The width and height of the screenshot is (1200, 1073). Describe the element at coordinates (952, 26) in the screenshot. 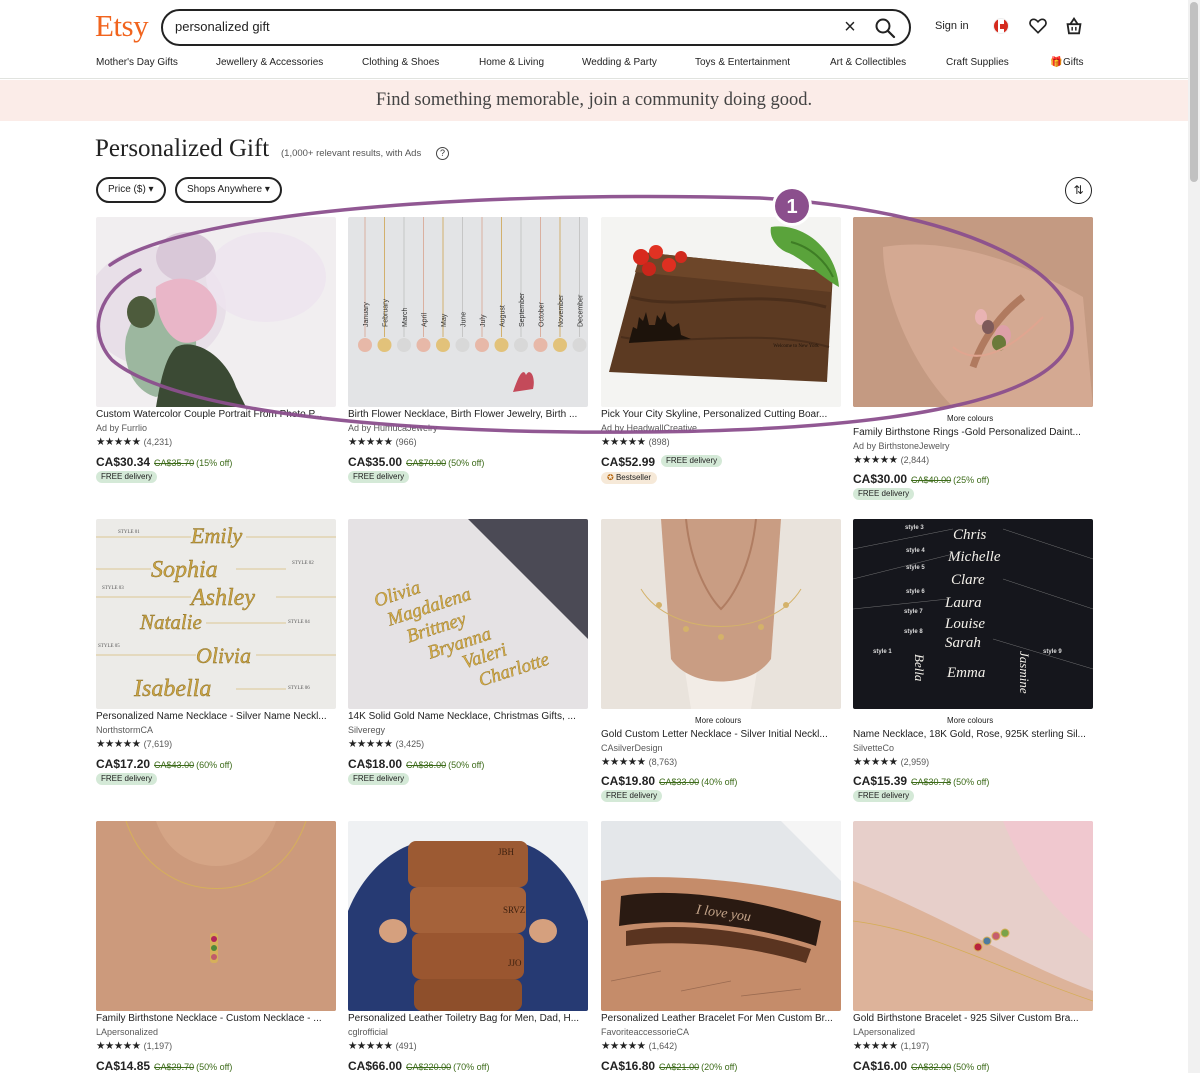

I see `sign-in-link: Sign in` at that location.